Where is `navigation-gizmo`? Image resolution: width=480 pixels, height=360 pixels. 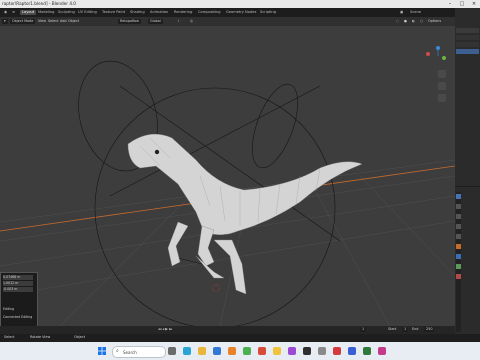 navigation-gizmo is located at coordinates (436, 53).